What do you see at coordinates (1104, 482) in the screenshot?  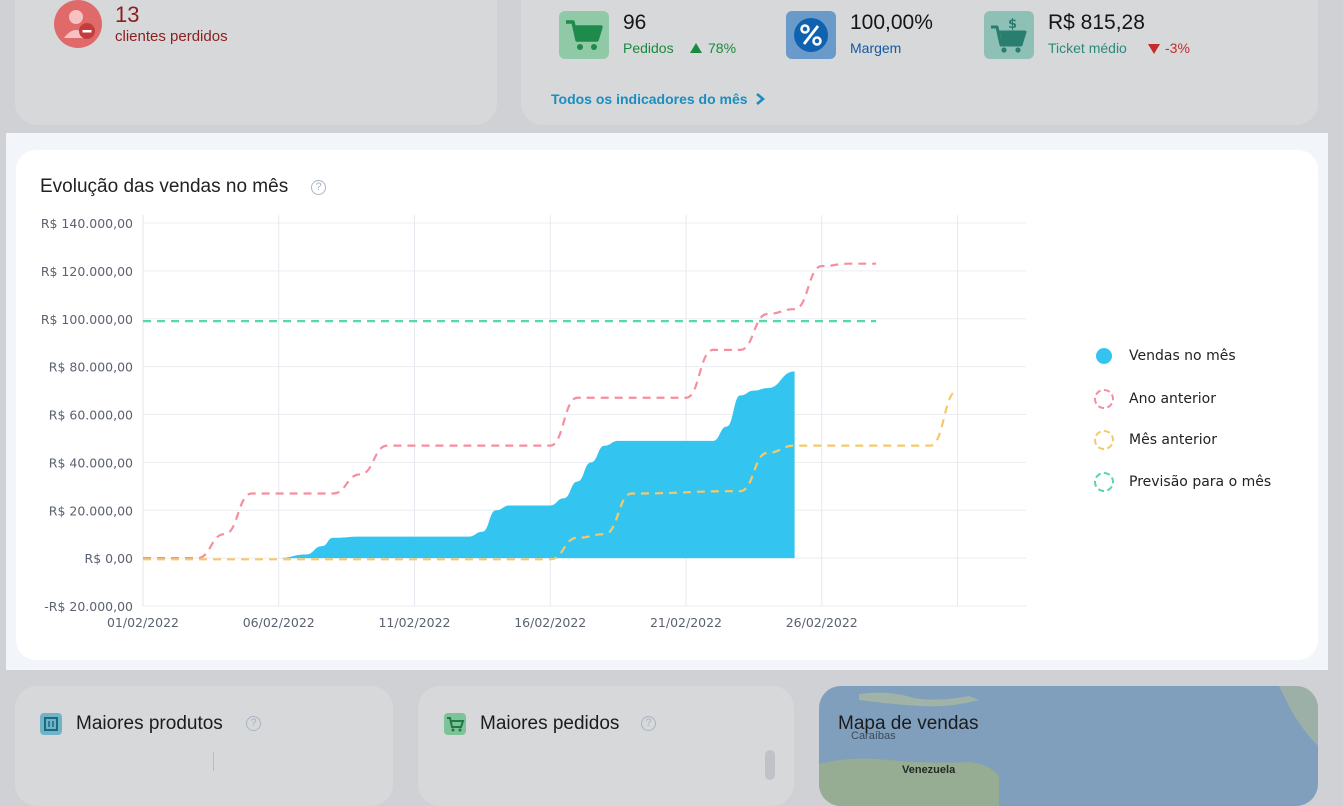 I see `legend-previsao-dot` at bounding box center [1104, 482].